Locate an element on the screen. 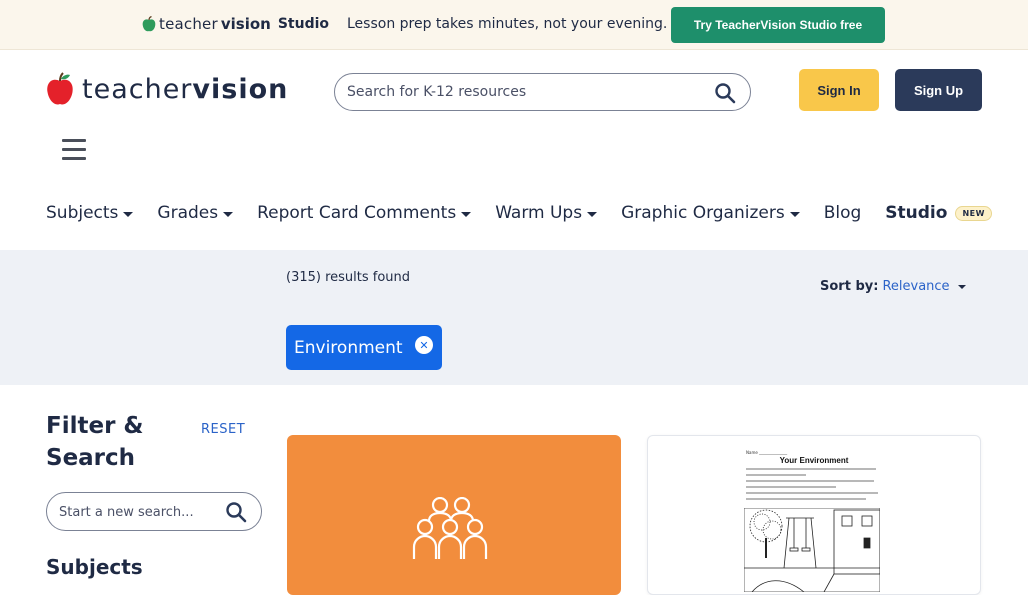 This screenshot has height=595, width=1028. nav-item-warm-ups: Warm Ups is located at coordinates (546, 213).